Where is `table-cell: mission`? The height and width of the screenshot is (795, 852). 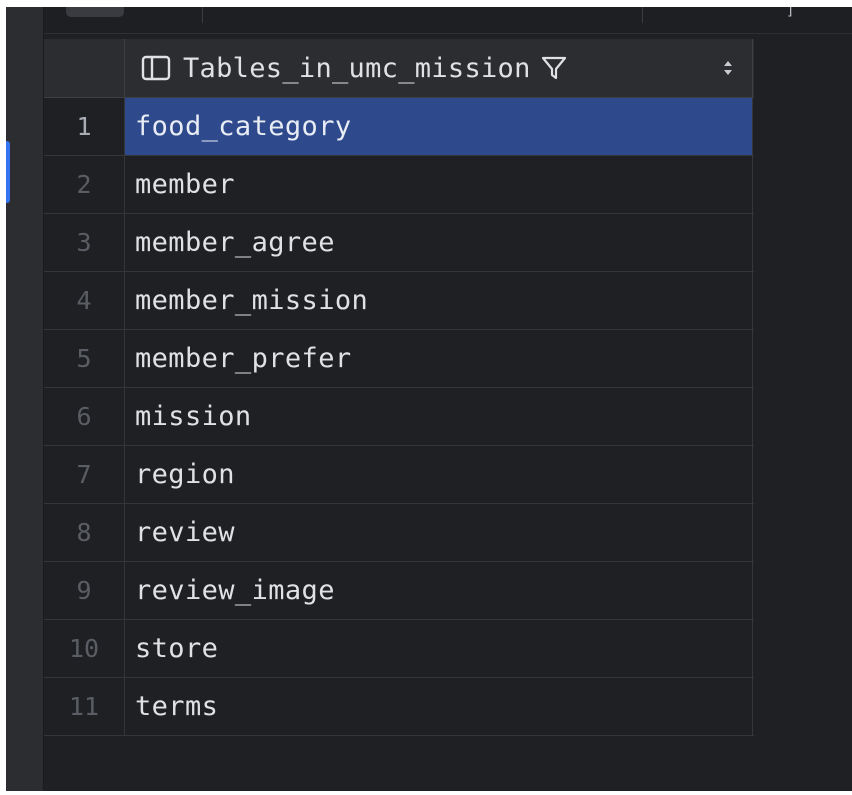 table-cell: mission is located at coordinates (439, 416).